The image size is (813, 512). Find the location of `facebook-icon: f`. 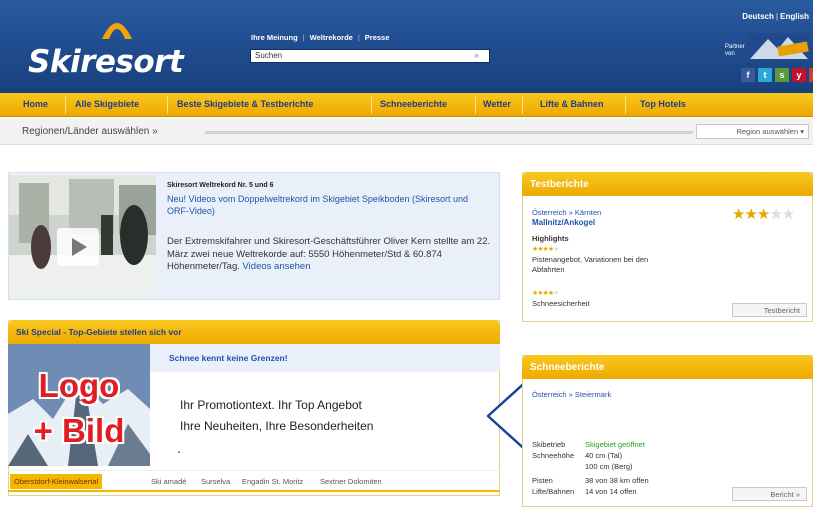

facebook-icon: f is located at coordinates (748, 75).